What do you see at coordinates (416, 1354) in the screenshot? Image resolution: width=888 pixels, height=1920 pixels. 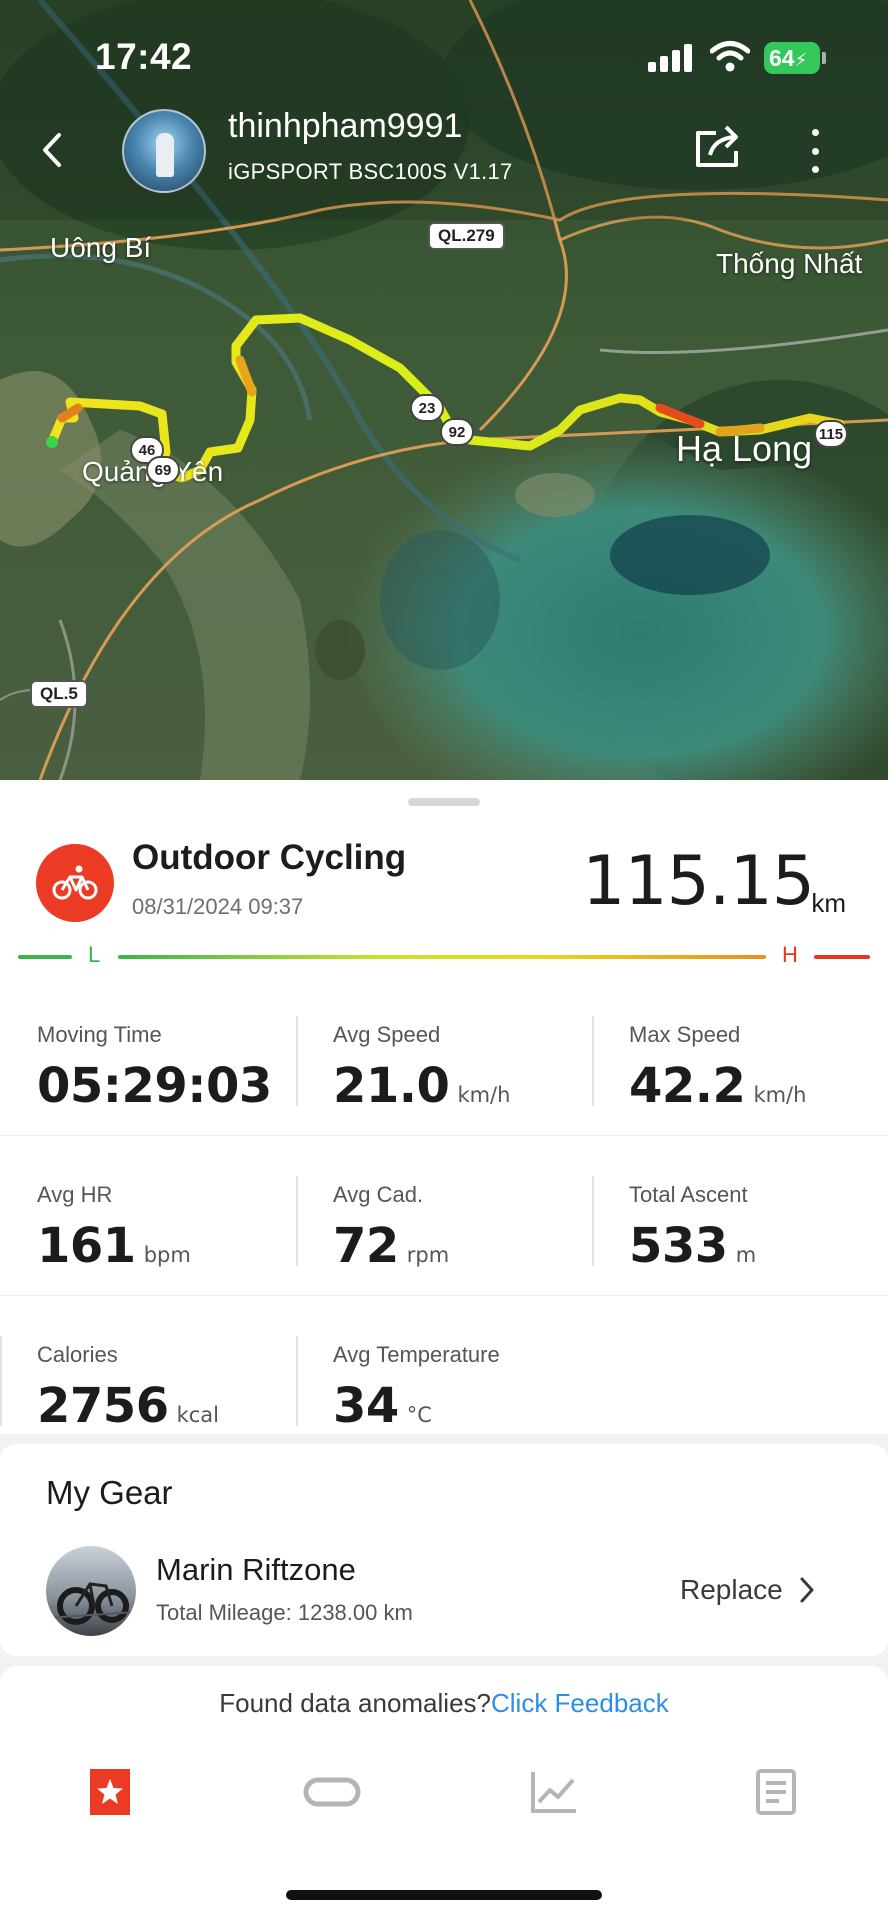 I see `stat-label: Avg Temperature` at bounding box center [416, 1354].